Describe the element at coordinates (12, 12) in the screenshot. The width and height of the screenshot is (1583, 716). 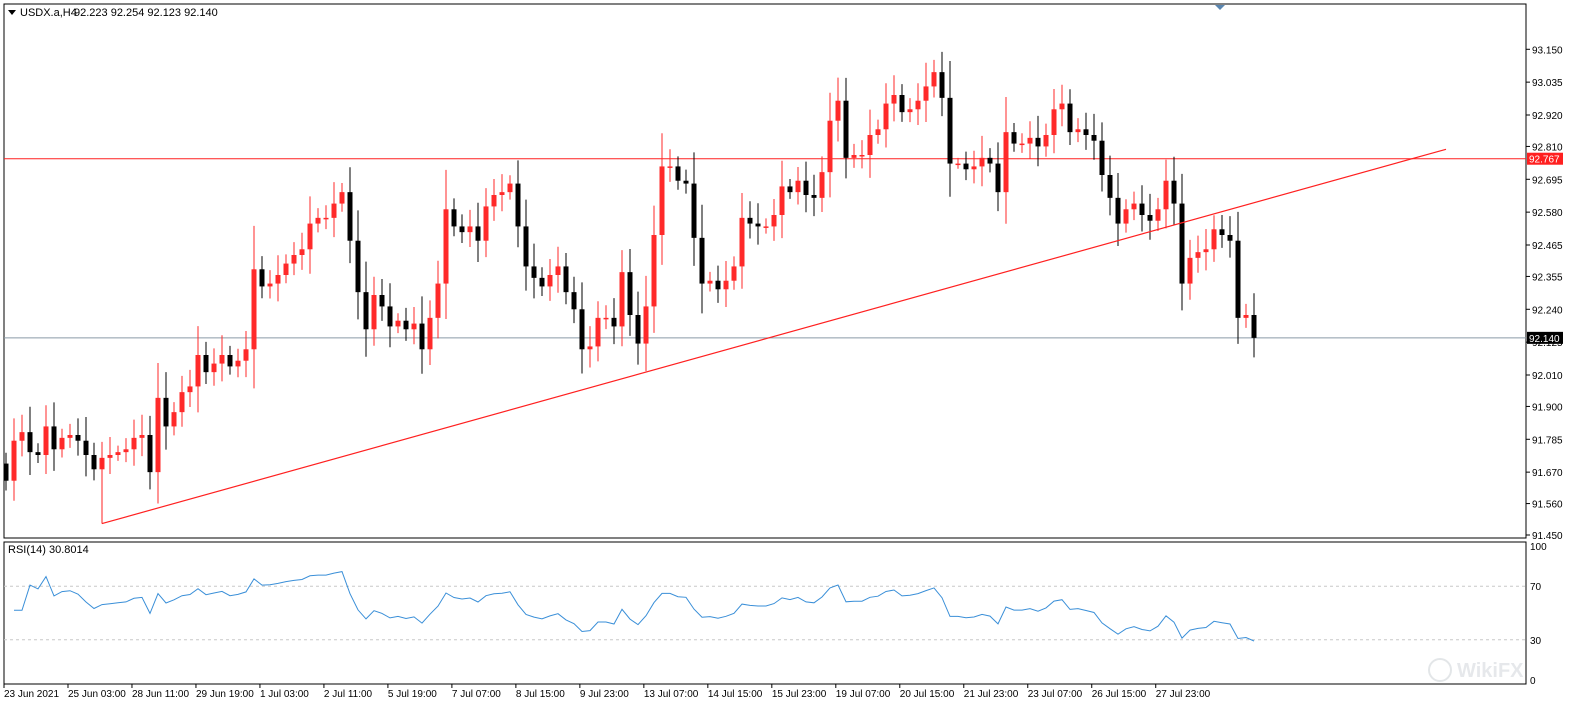
I see `chart-menu-triangle-icon` at that location.